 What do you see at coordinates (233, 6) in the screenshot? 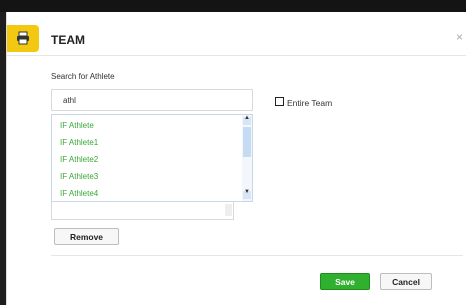
I see `backdrop` at bounding box center [233, 6].